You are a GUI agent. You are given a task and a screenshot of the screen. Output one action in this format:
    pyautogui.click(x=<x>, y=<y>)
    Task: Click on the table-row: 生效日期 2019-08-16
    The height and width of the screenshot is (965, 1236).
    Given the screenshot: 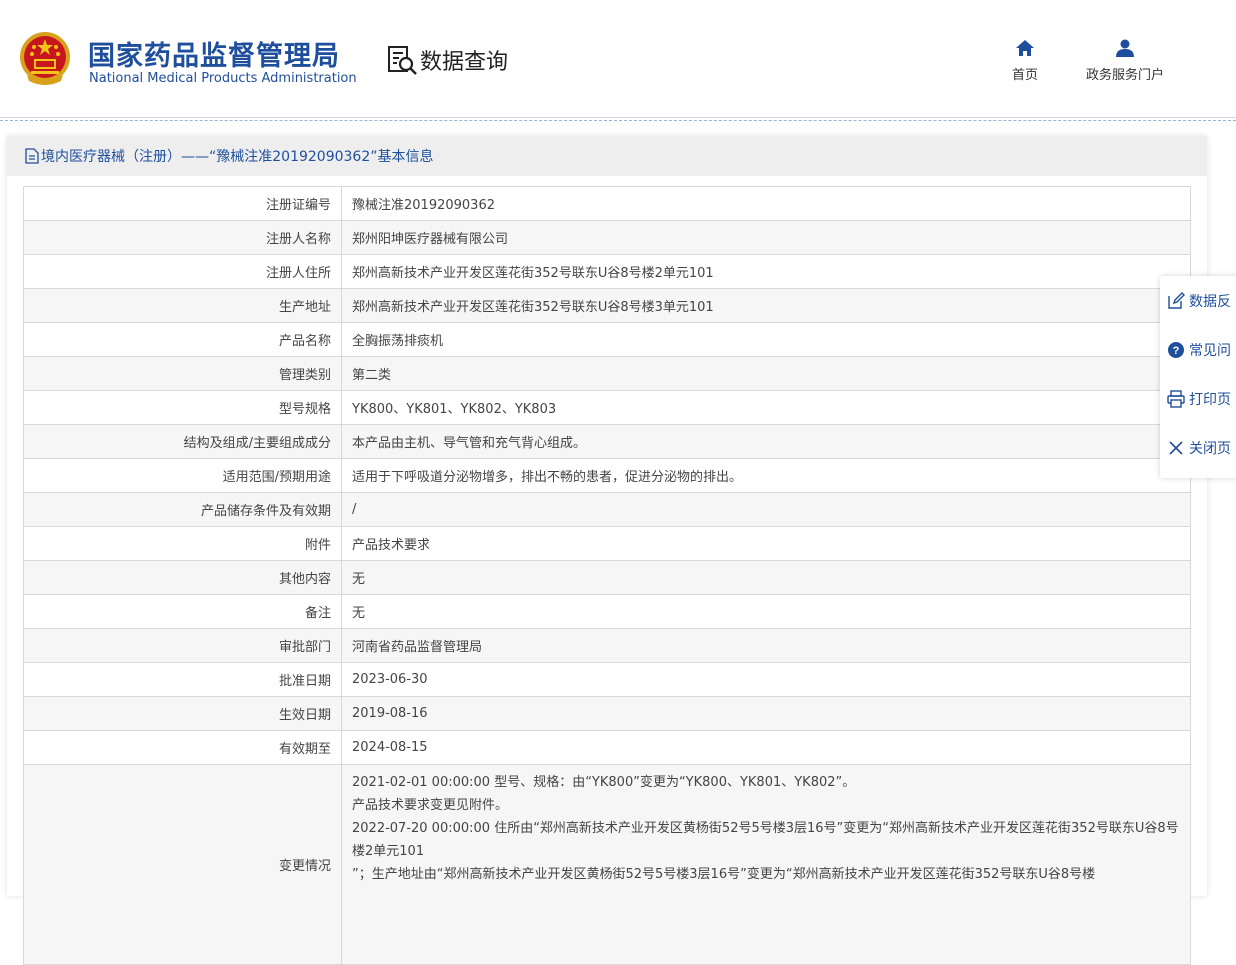 What is the action you would take?
    pyautogui.click(x=607, y=713)
    